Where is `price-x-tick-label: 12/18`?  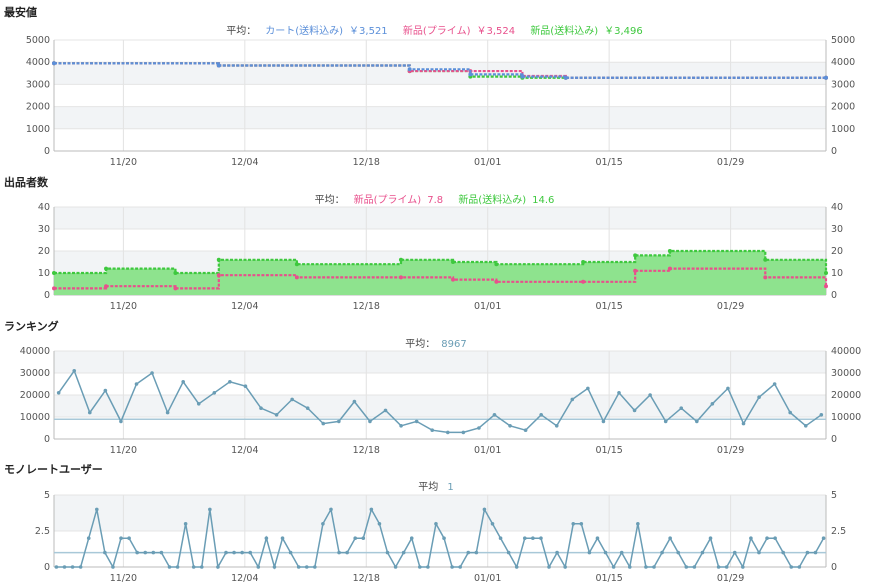
price-x-tick-label: 12/18 is located at coordinates (366, 162).